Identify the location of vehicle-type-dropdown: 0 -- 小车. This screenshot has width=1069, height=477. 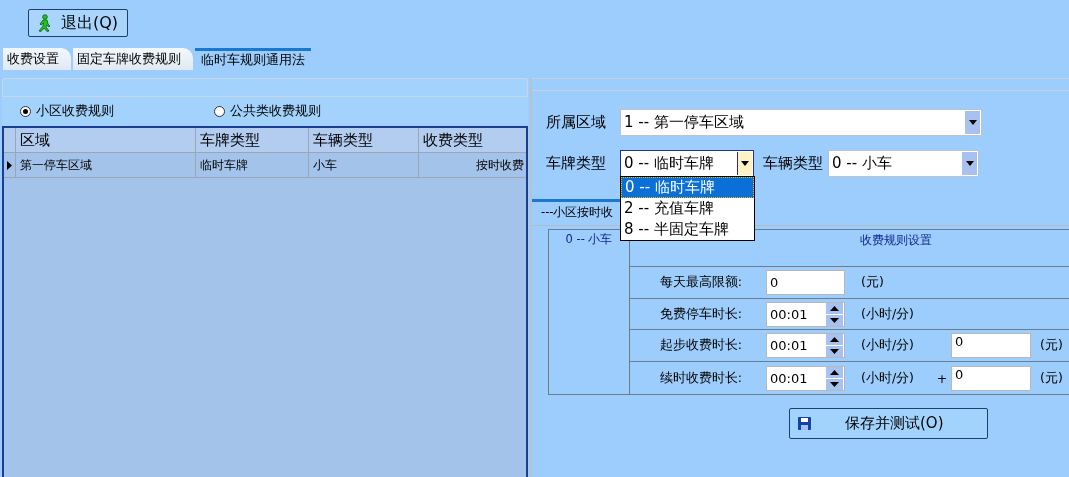
(903, 163).